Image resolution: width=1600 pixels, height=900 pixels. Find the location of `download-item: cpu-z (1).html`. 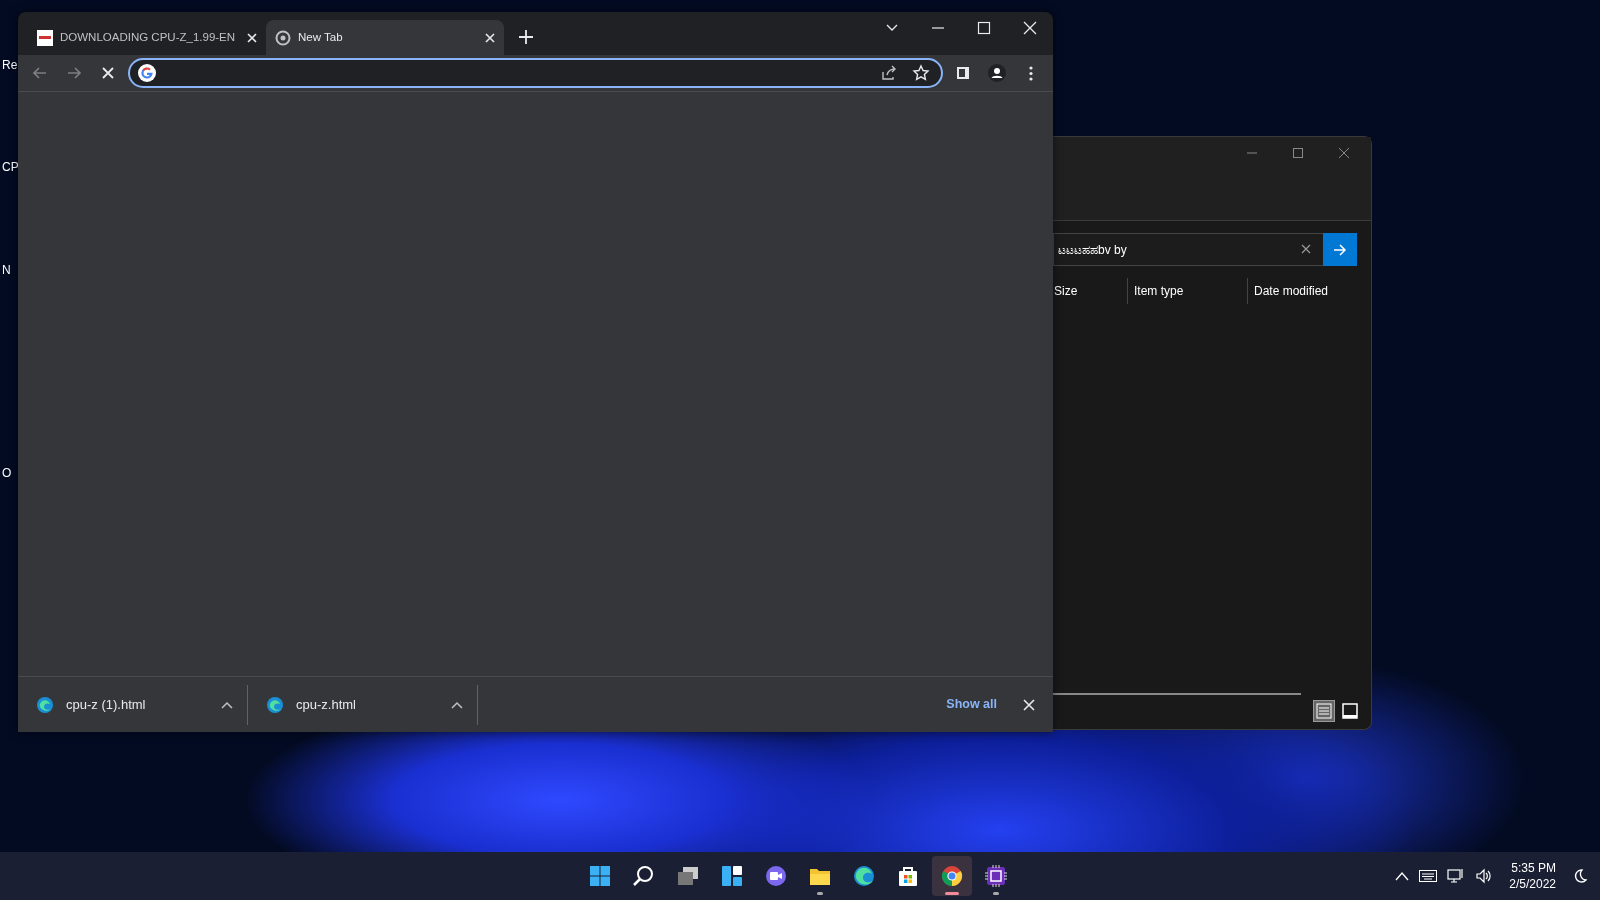

download-item: cpu-z (1).html is located at coordinates (133, 704).